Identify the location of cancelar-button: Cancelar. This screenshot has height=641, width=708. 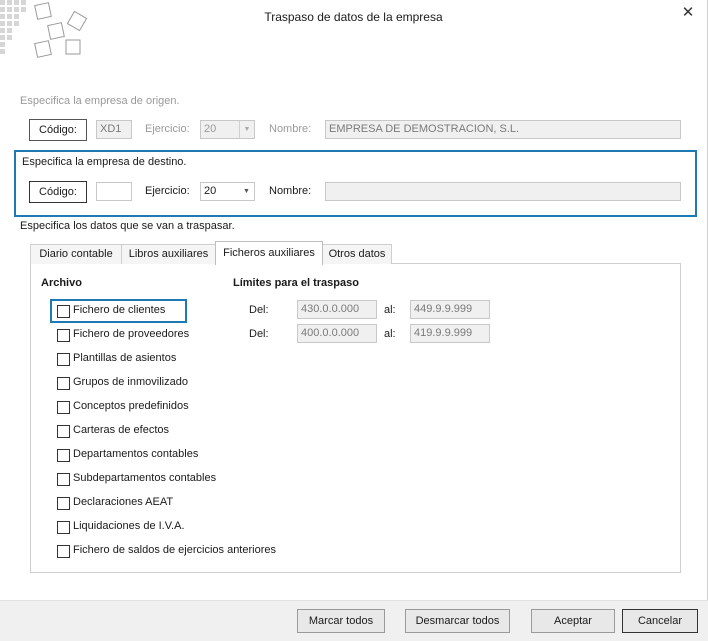
(660, 621).